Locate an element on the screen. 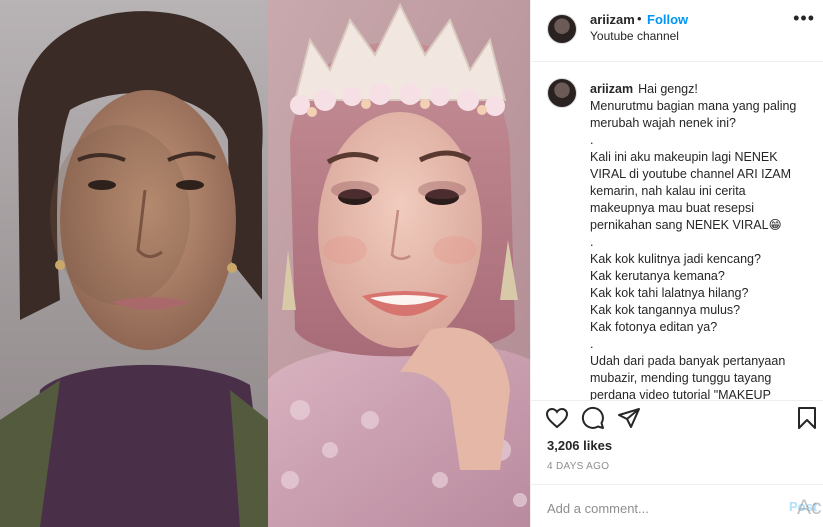  caption-line: Kak kok tahi lalatnya hilang? is located at coordinates (669, 293).